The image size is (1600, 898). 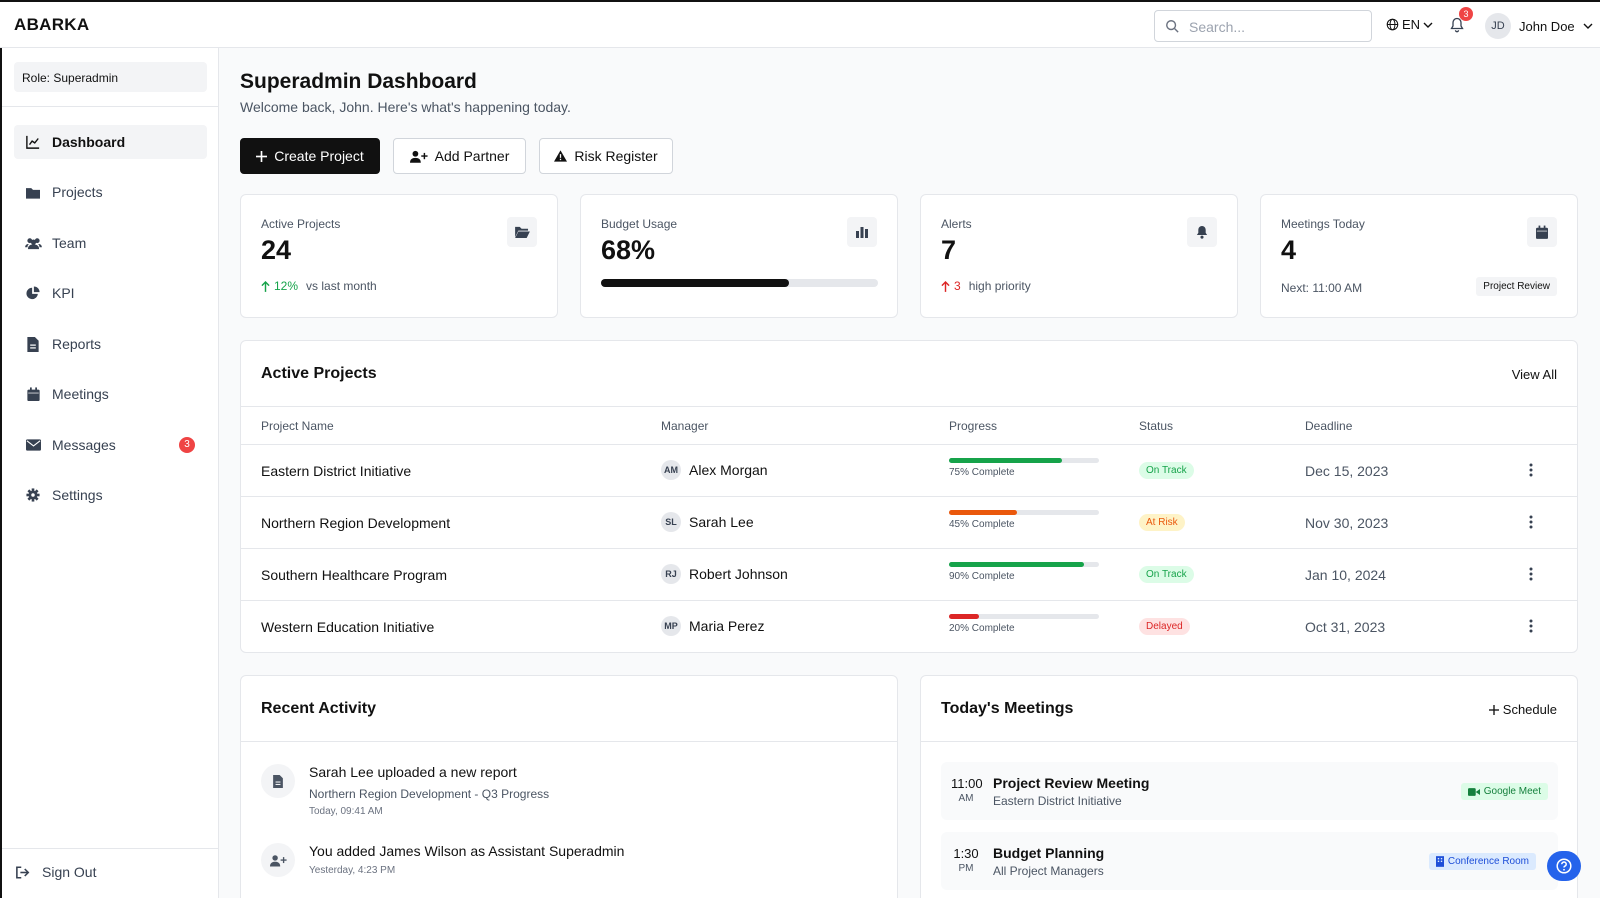 I want to click on language-selector: EN, so click(x=1409, y=24).